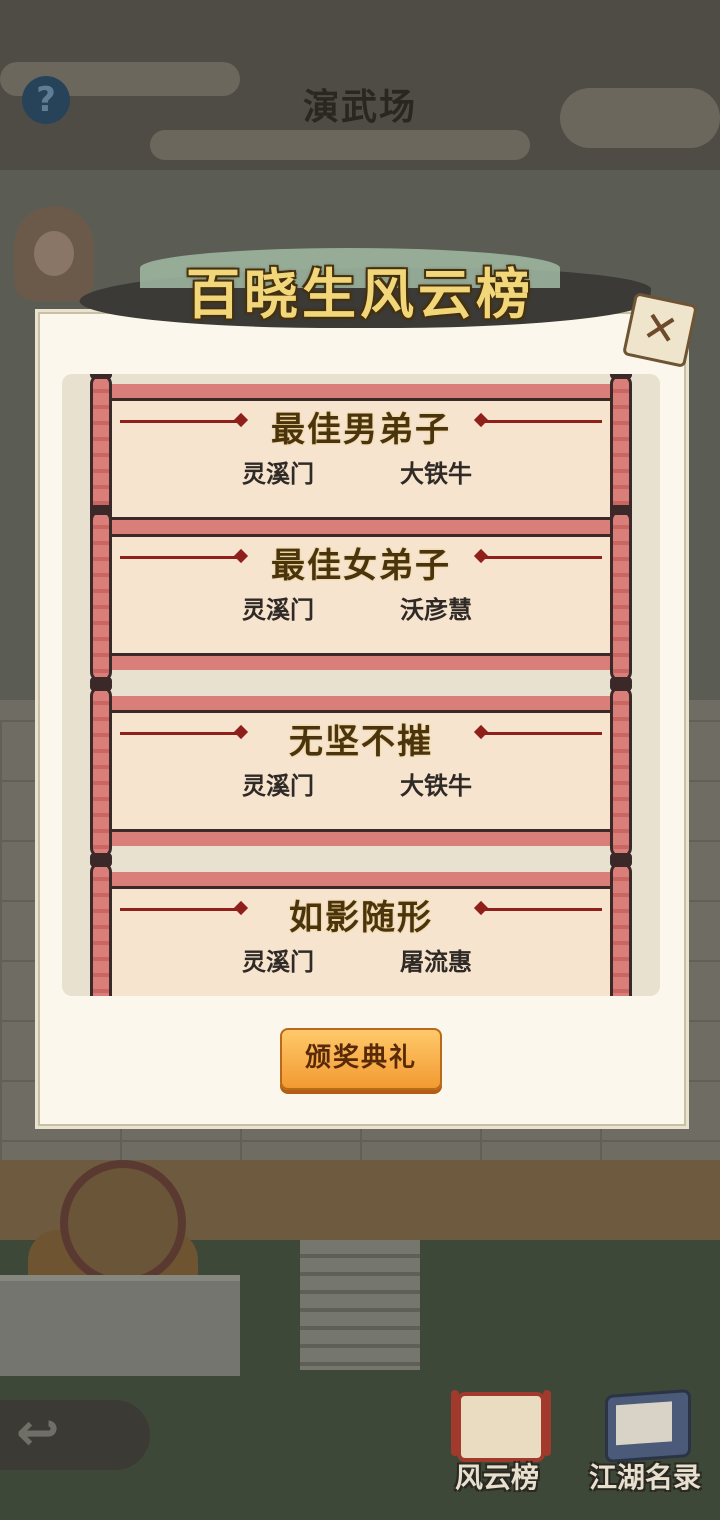 This screenshot has width=720, height=1520. What do you see at coordinates (501, 1426) in the screenshot?
I see `scroll-icon` at bounding box center [501, 1426].